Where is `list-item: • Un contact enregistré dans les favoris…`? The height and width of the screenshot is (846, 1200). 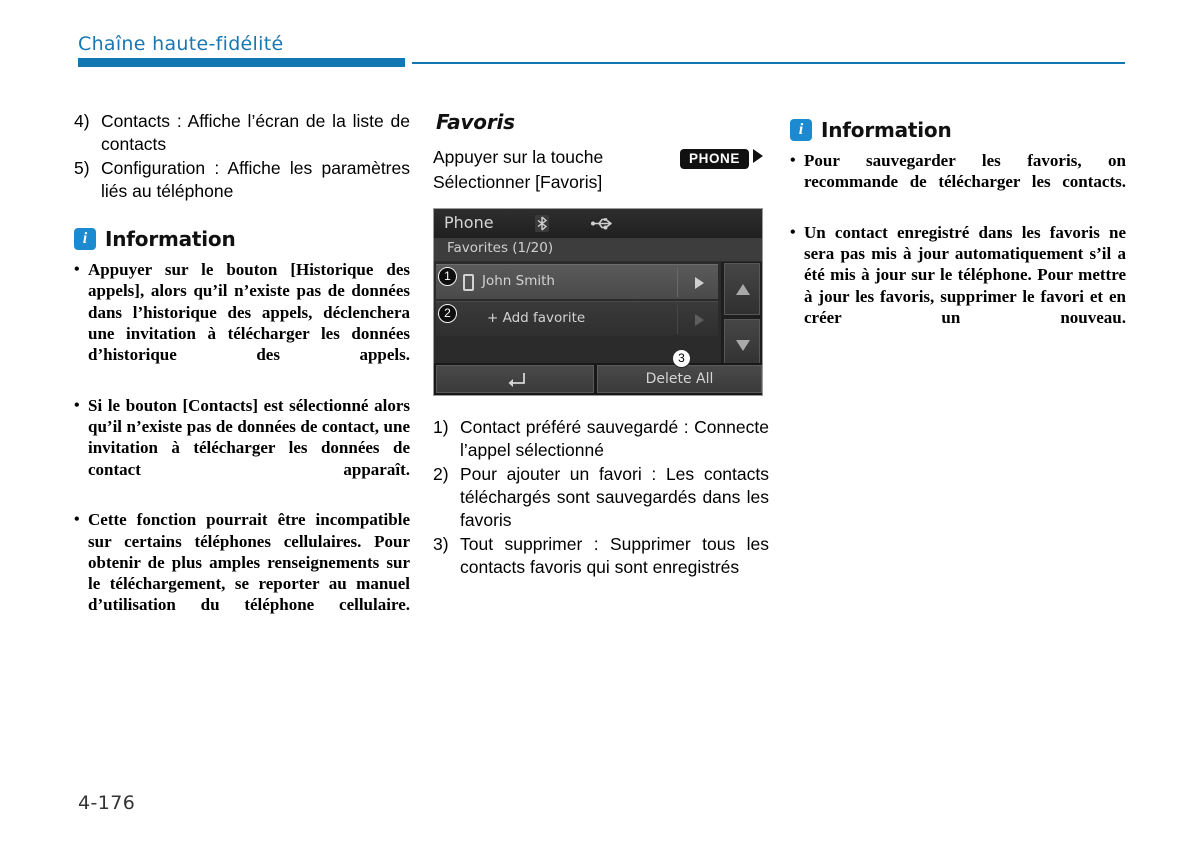 list-item: • Un contact enregistré dans les favoris… is located at coordinates (958, 286).